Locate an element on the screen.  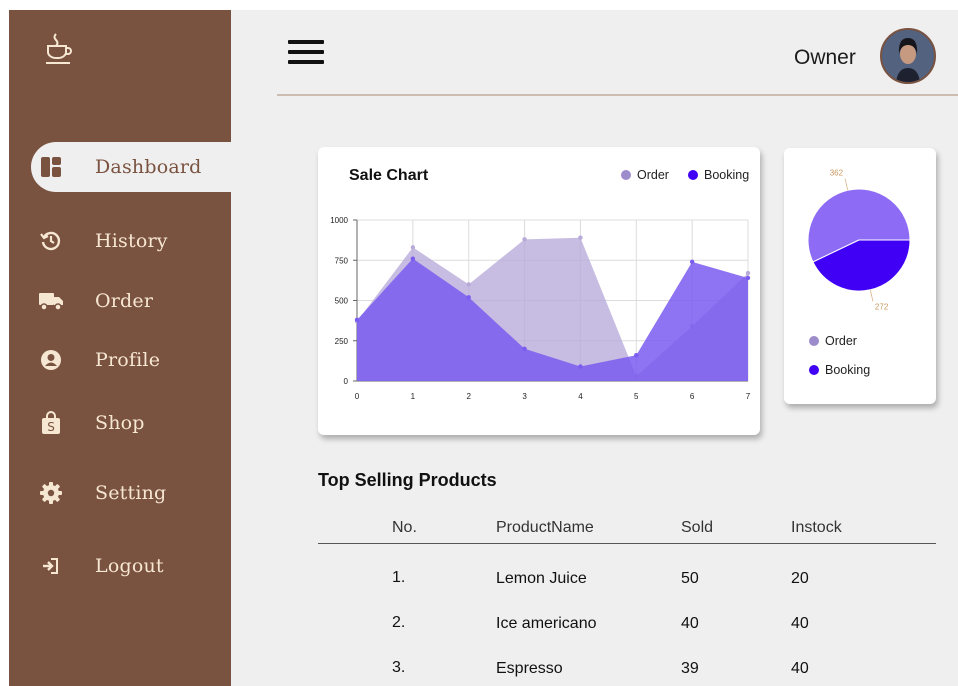
cell-product-name: Lemon Juice is located at coordinates (541, 578).